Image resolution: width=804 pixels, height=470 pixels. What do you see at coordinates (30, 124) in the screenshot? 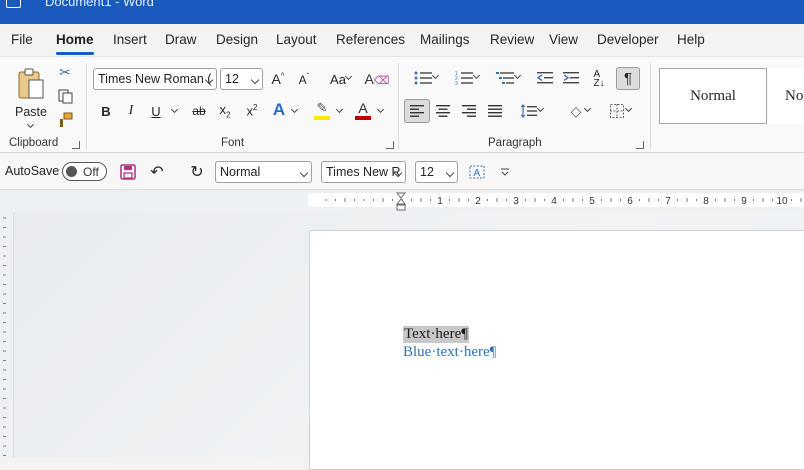
I see `paste-dropdown-chevron` at bounding box center [30, 124].